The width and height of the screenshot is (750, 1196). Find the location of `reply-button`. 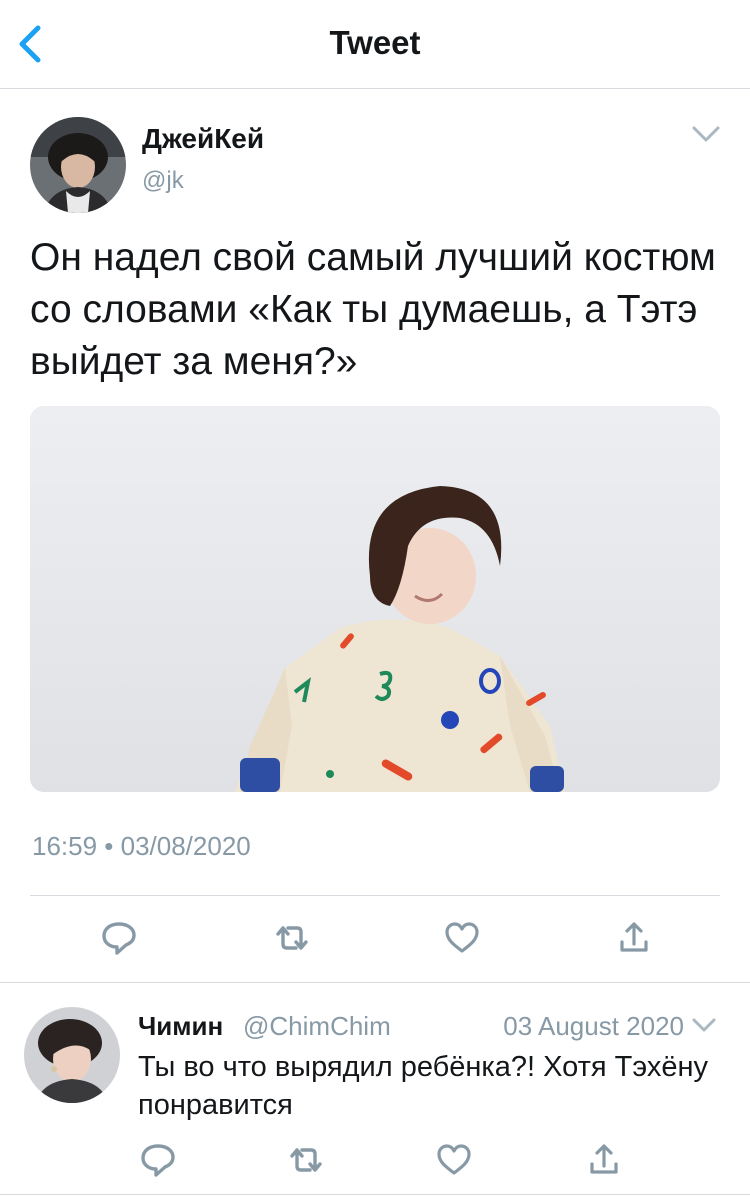

reply-button is located at coordinates (119, 938).